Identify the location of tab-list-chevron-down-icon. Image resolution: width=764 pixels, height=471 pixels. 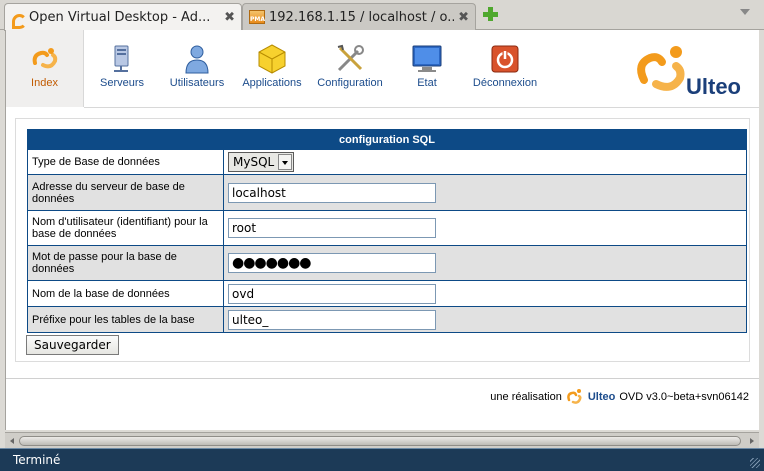
(745, 12).